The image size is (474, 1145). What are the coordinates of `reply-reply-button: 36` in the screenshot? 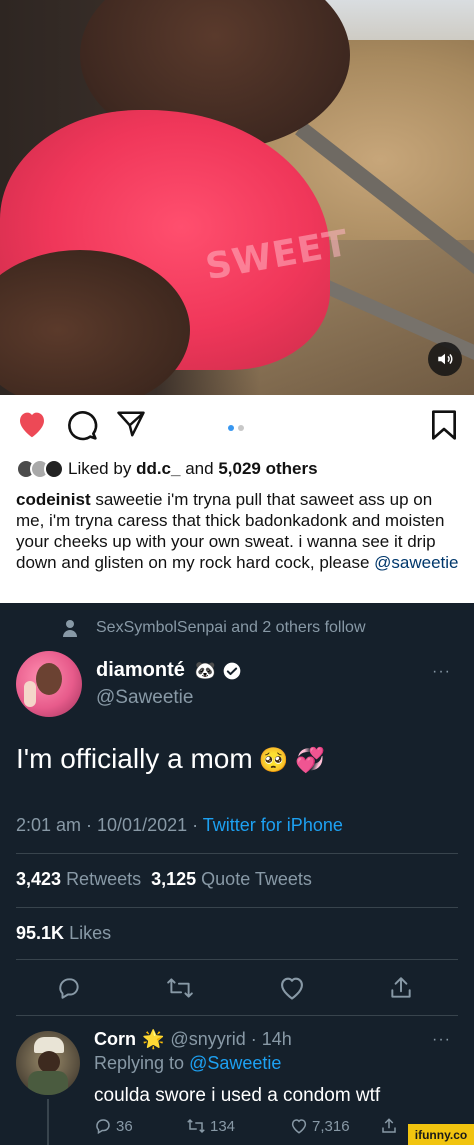 It's located at (113, 1126).